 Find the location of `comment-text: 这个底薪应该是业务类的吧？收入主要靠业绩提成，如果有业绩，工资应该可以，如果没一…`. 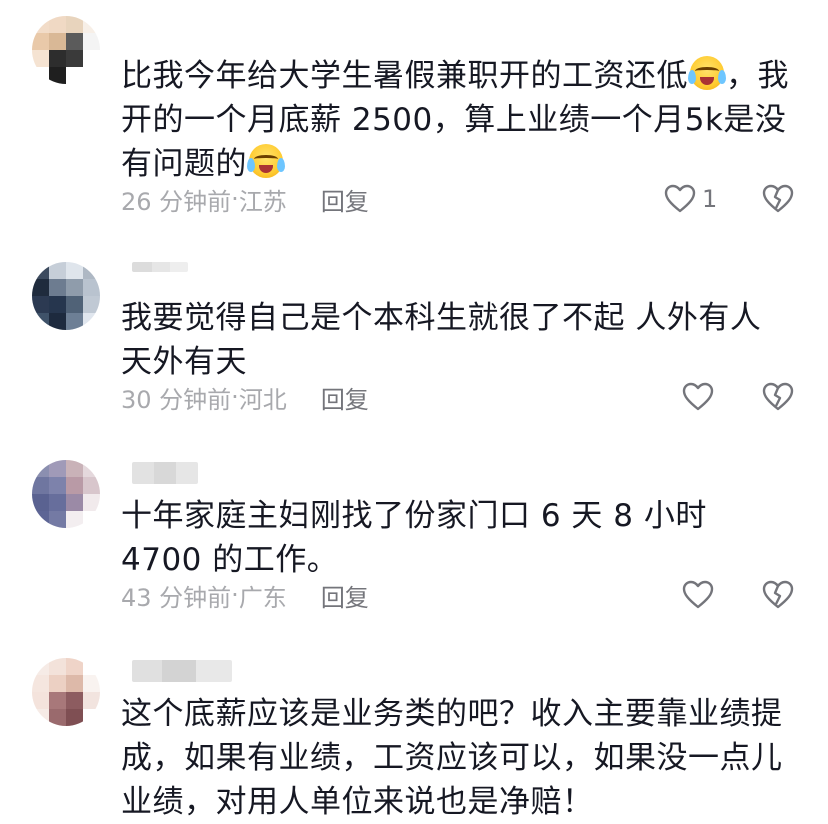

comment-text: 这个底薪应该是业务类的吧？收入主要靠业绩提成，如果有业绩，工资应该可以，如果没一… is located at coordinates (452, 758).